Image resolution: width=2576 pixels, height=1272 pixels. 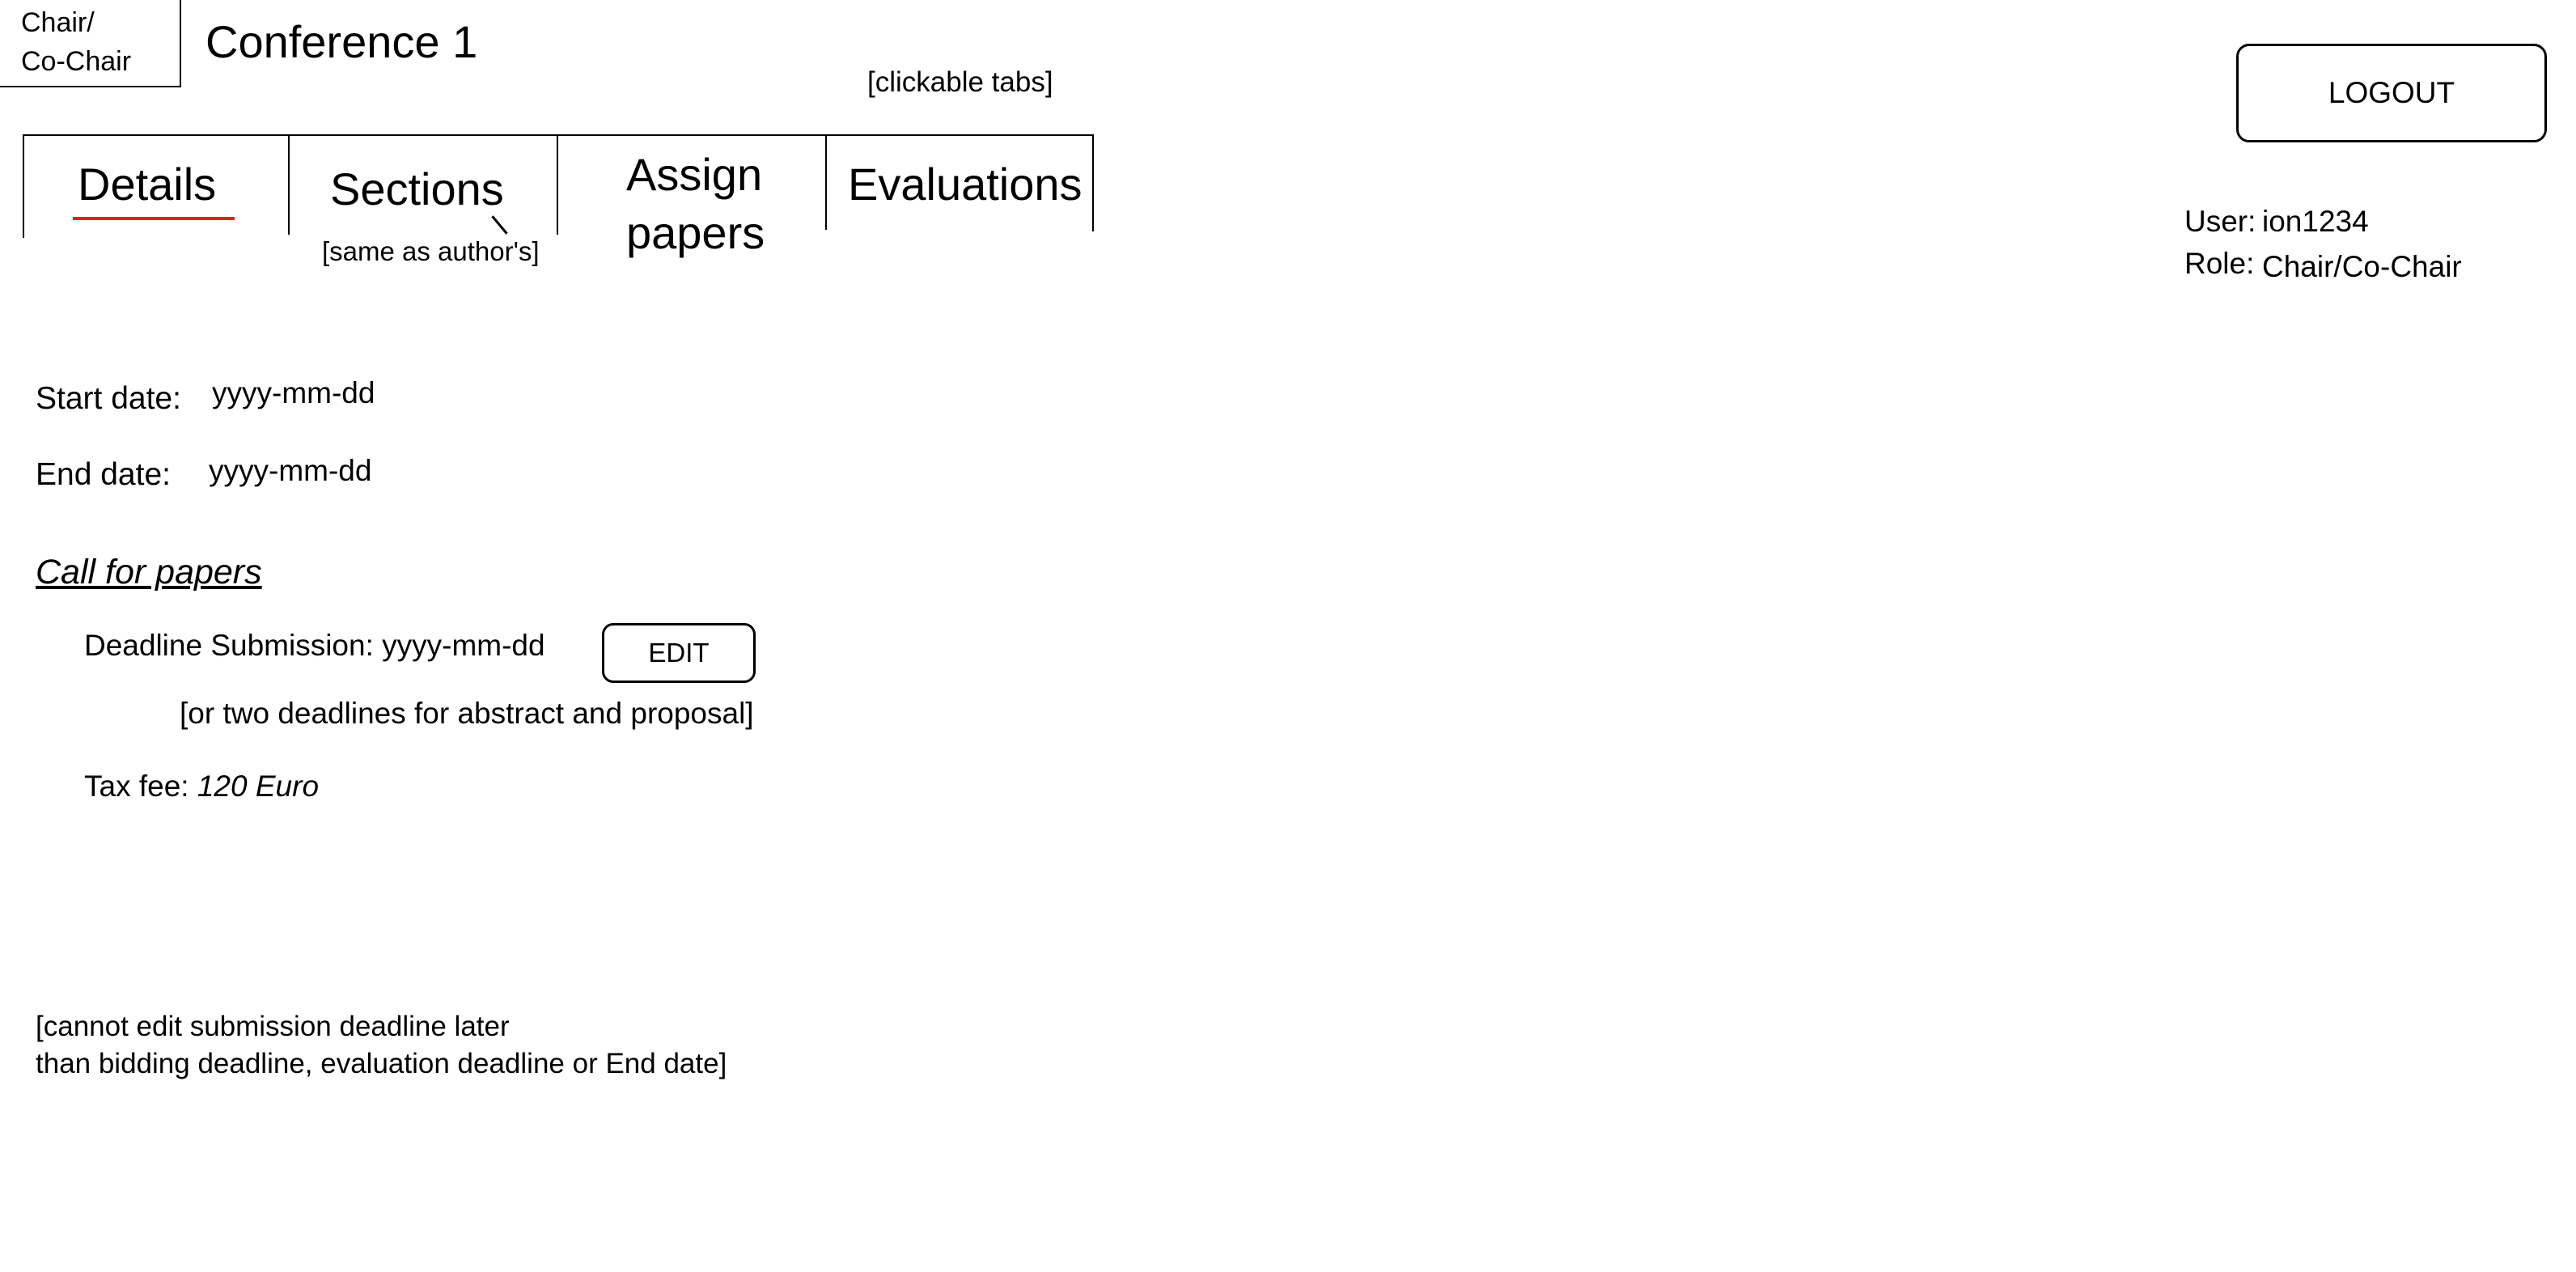 I want to click on edit-constraint-note-line1: [cannot edit submission deadline later, so click(x=273, y=1026).